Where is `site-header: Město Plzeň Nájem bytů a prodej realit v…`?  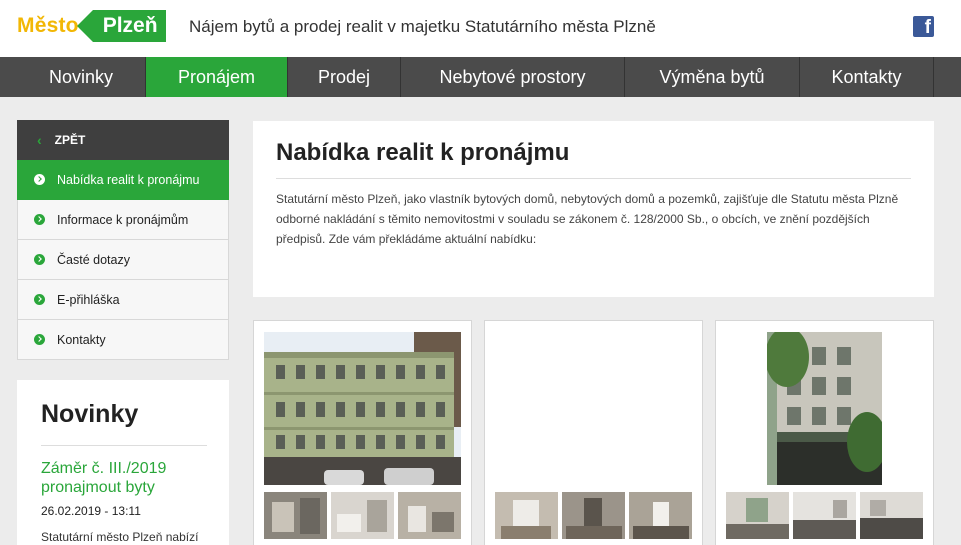 site-header: Město Plzeň Nájem bytů a prodej realit v… is located at coordinates (480, 28).